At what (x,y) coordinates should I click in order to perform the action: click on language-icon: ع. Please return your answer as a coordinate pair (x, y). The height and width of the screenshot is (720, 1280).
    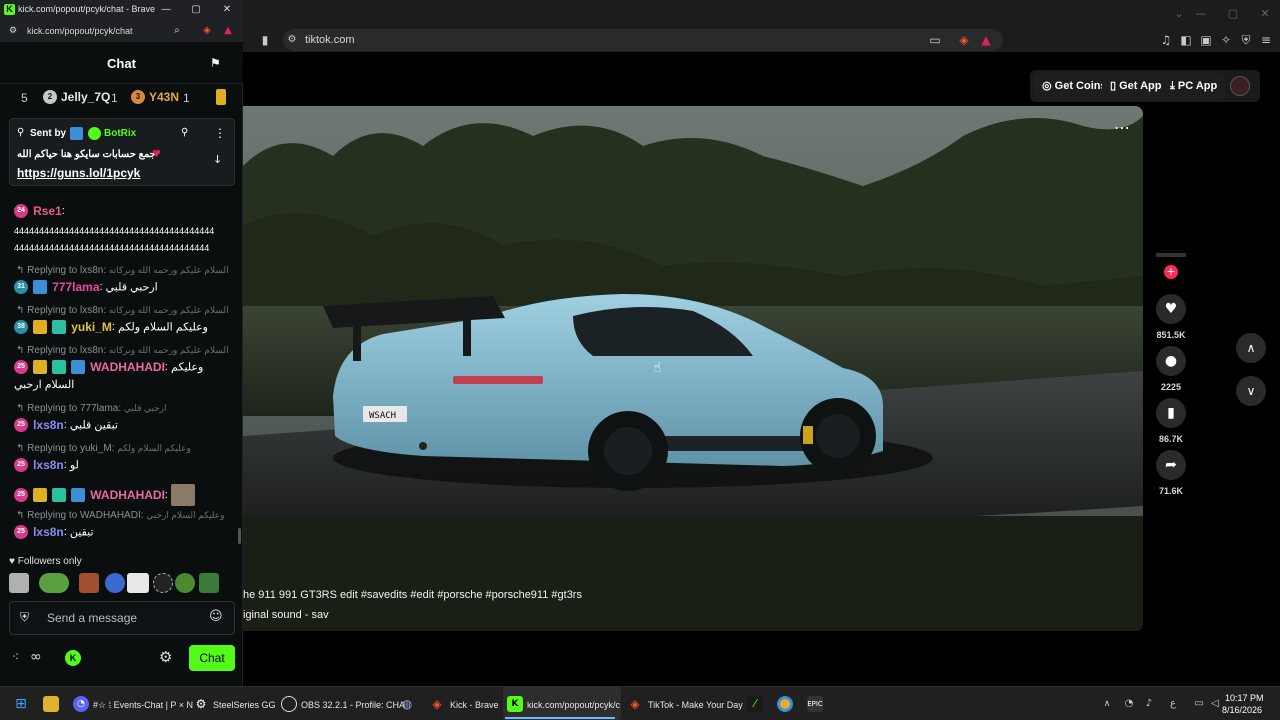
    Looking at the image, I should click on (1173, 704).